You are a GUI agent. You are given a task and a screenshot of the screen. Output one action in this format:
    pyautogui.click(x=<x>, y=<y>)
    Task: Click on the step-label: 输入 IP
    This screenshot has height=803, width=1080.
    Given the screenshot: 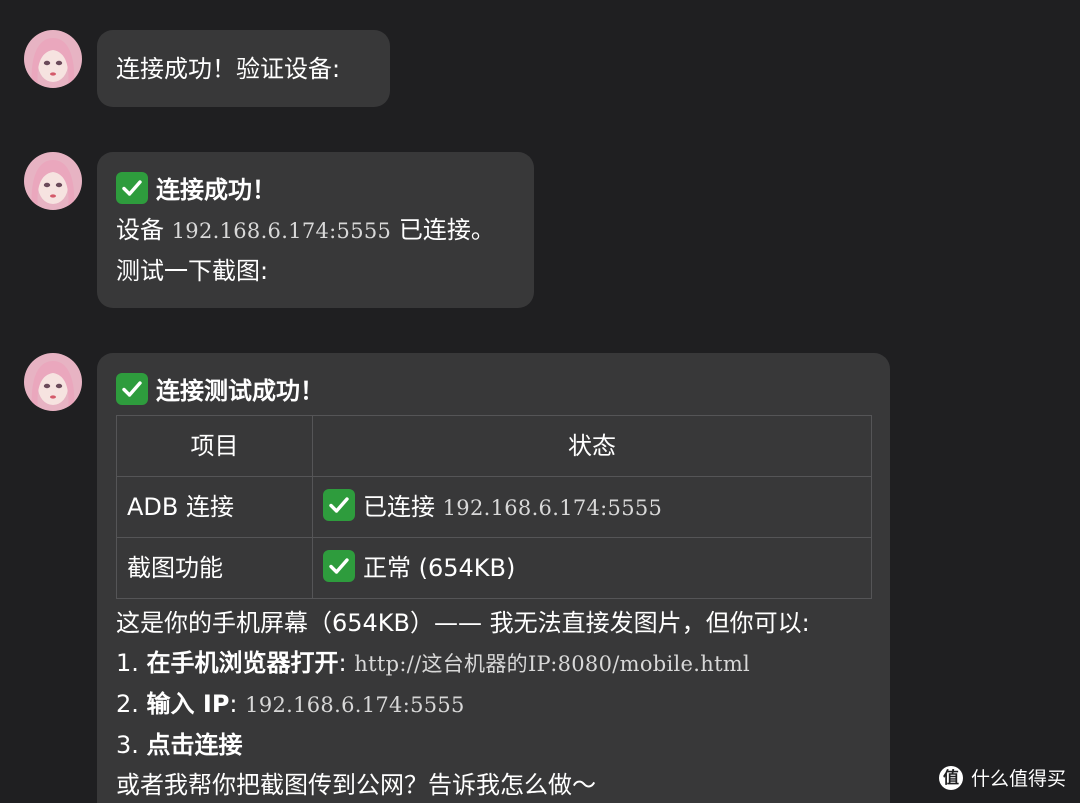 What is the action you would take?
    pyautogui.click(x=188, y=704)
    